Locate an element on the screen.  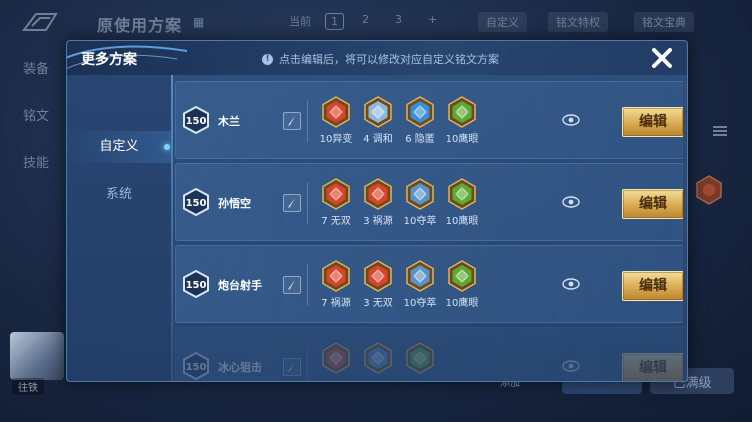
plan-row: 150 炮台射手 7 祸源 3 无双 10夺萃 10鹰眼 编辑 is located at coordinates (429, 284).